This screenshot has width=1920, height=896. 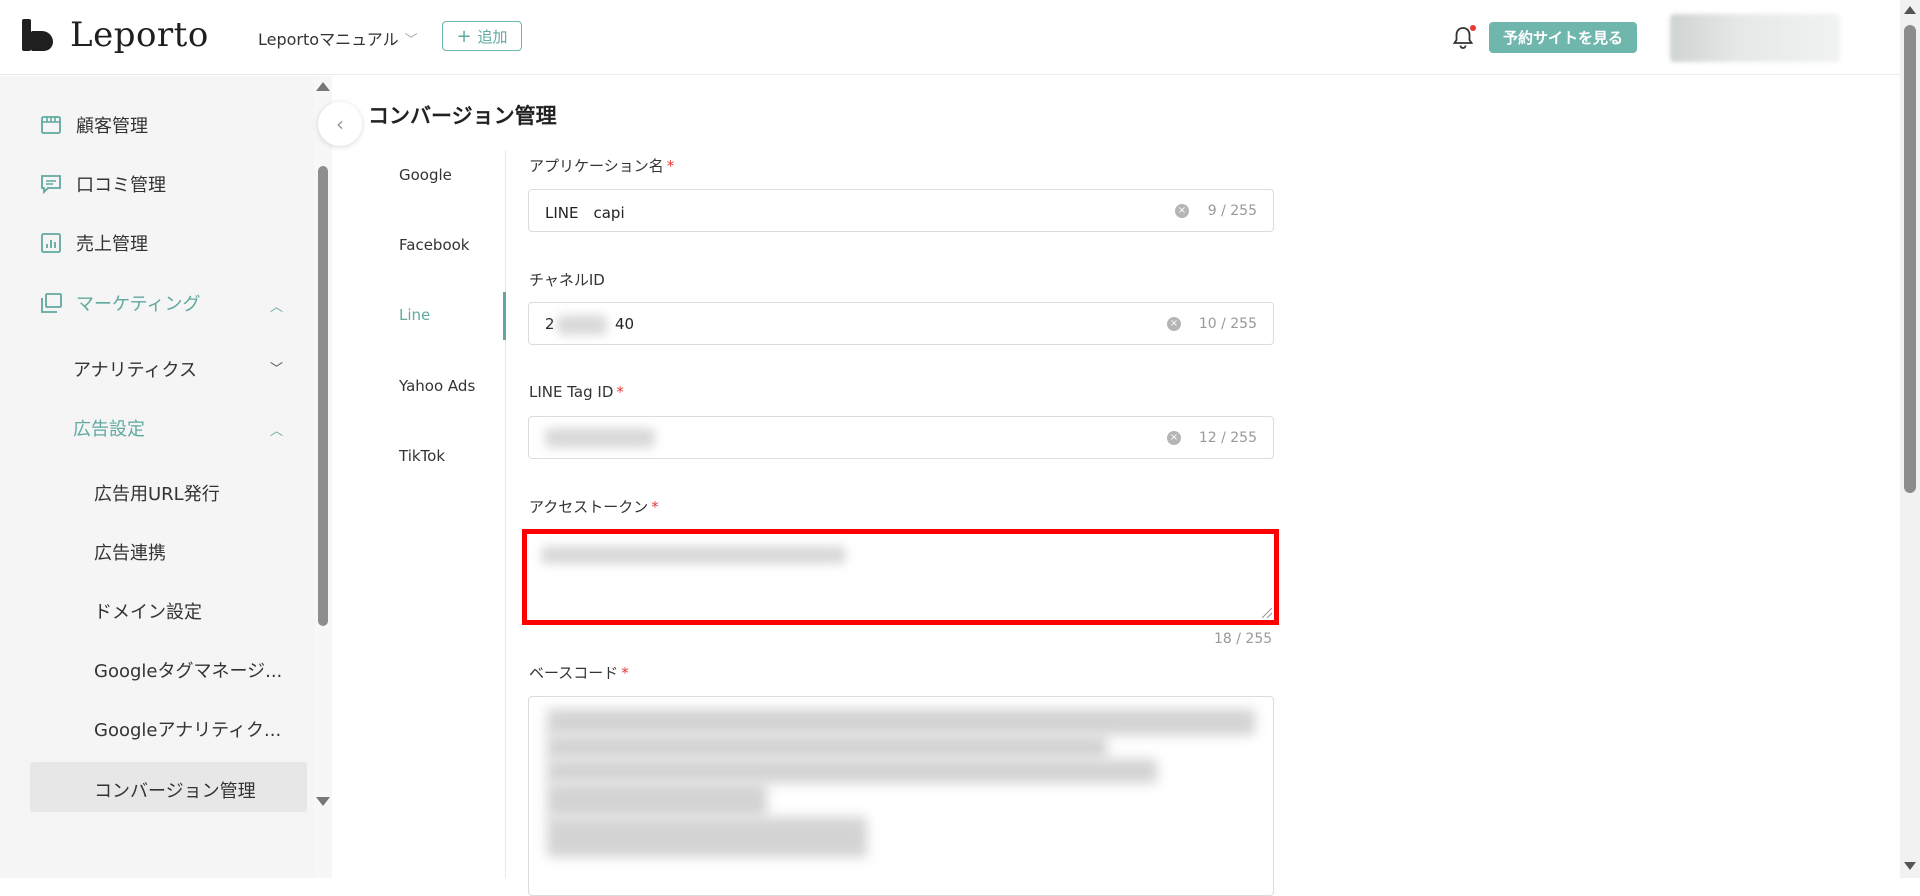 I want to click on sidebar-item-reviews: 口コミ管理, so click(x=103, y=184).